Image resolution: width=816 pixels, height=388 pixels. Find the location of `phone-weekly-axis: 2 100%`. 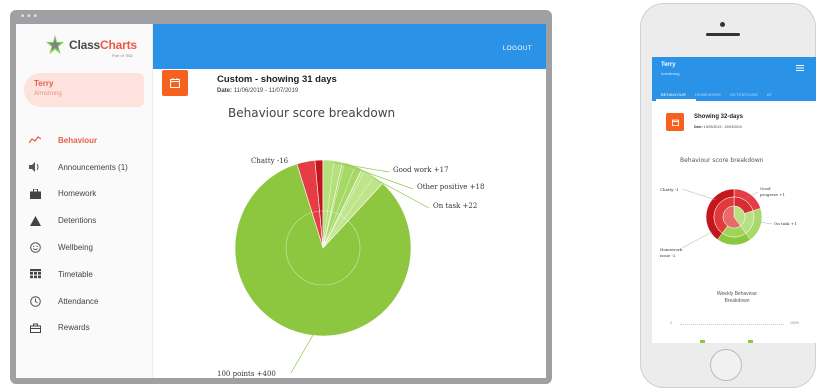

phone-weekly-axis: 2 100% is located at coordinates (736, 325).